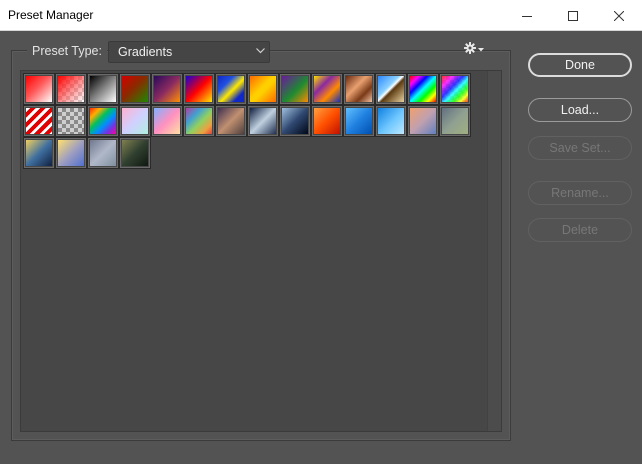 The height and width of the screenshot is (464, 642). I want to click on gradient-swatch-steel, so click(263, 121).